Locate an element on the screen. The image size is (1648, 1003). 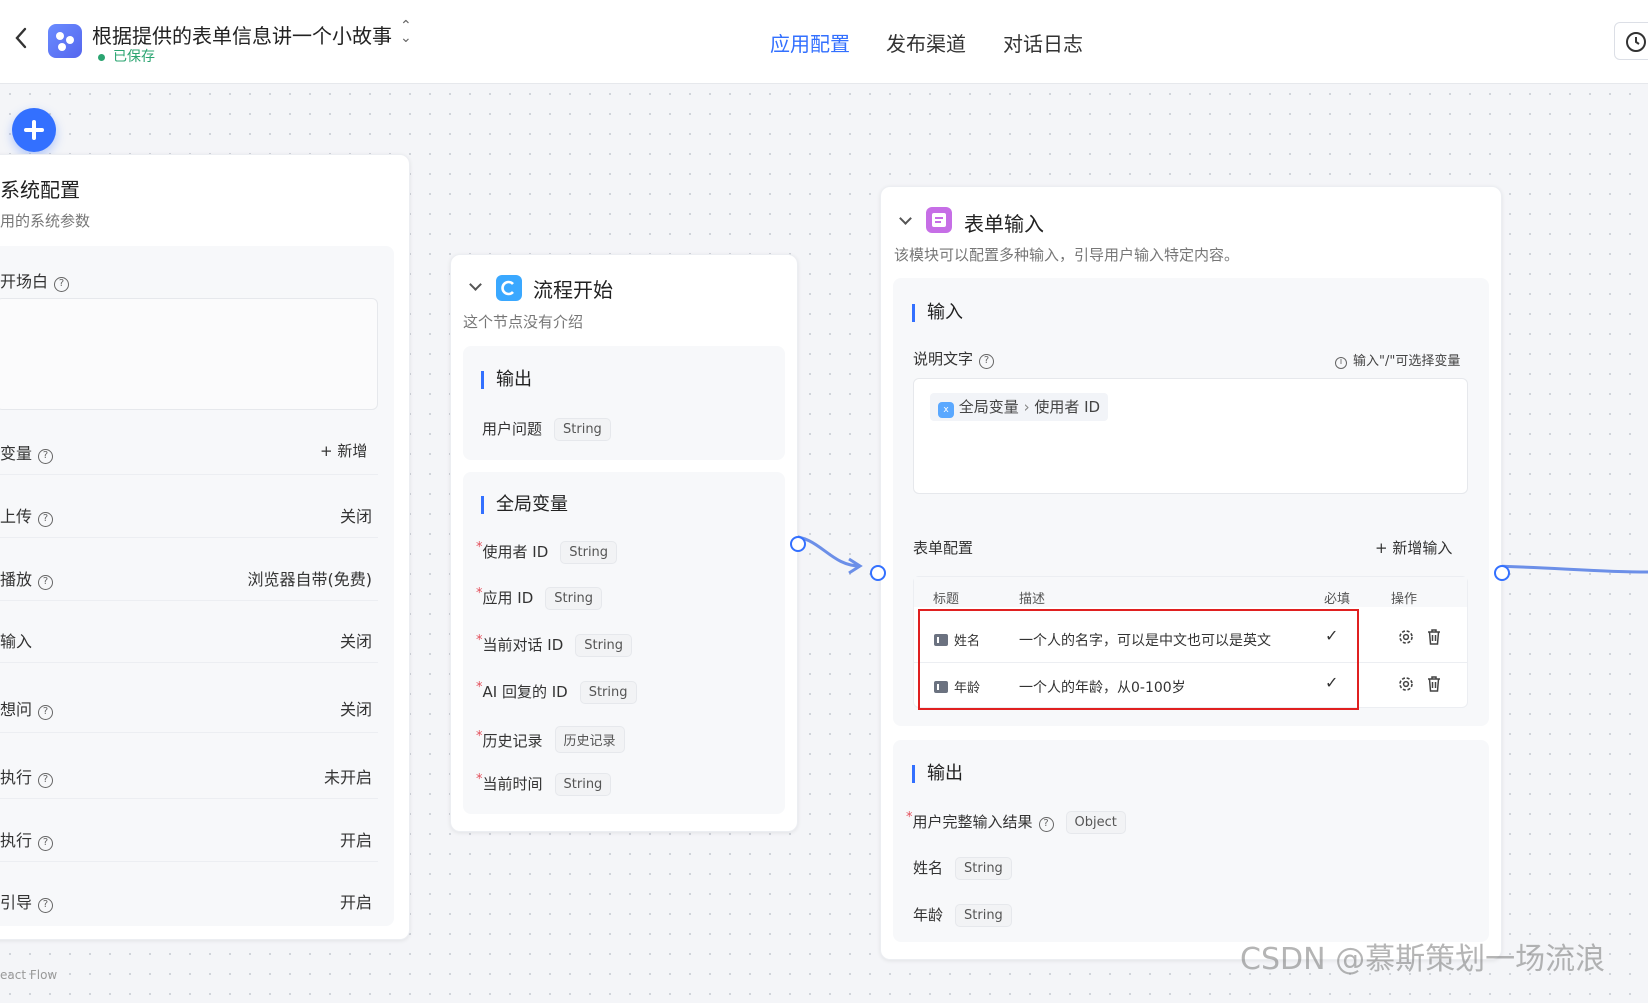
global-var-chat-id: *当前对话 ID String is located at coordinates (554, 645).